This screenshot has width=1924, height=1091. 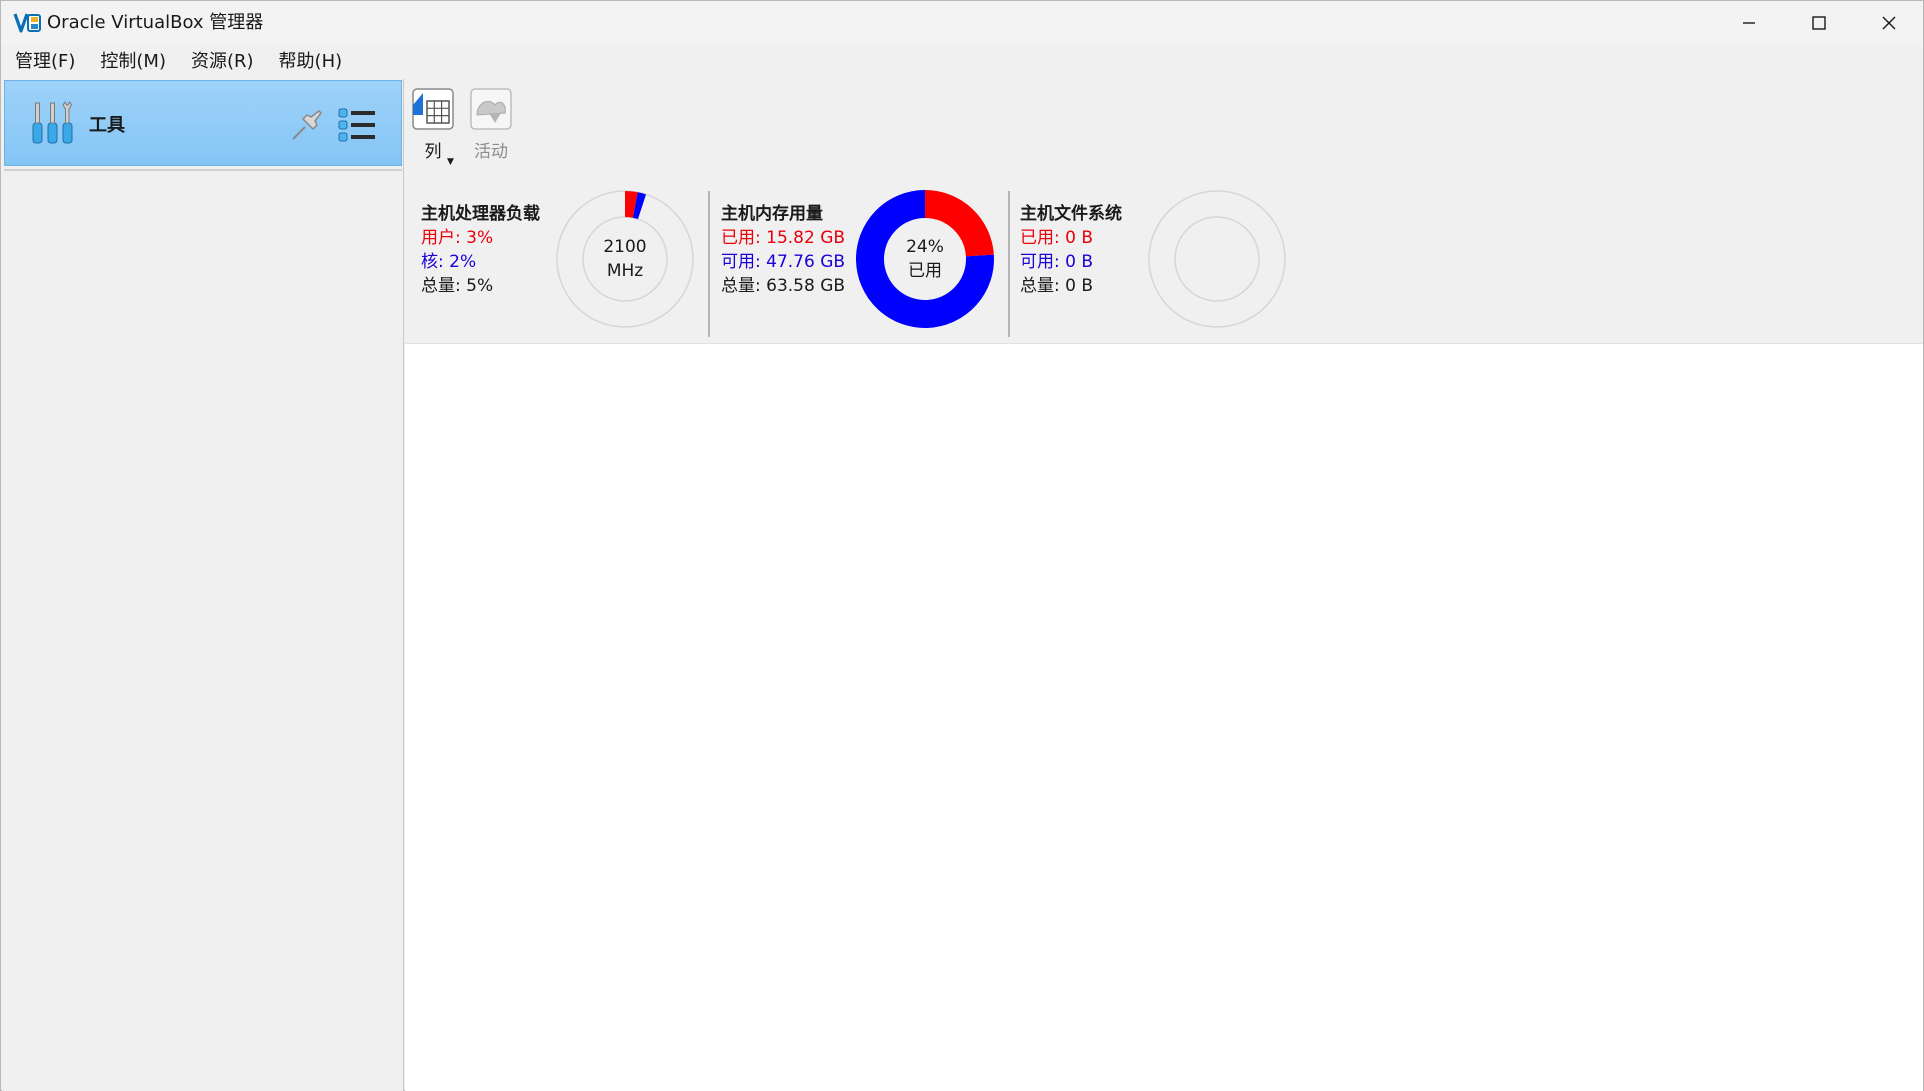 What do you see at coordinates (133, 62) in the screenshot?
I see `menu-control: 控制(M)` at bounding box center [133, 62].